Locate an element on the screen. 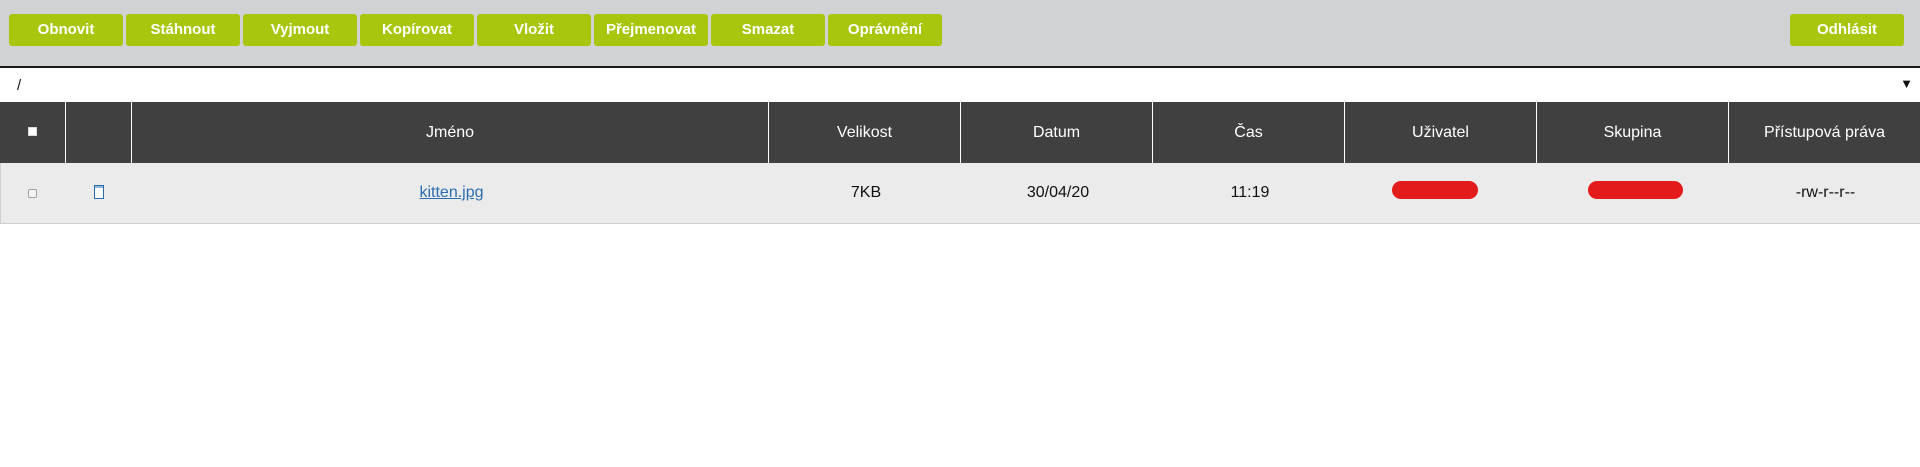 The image size is (1920, 467). file-name-cell: kitten.jpg is located at coordinates (451, 193).